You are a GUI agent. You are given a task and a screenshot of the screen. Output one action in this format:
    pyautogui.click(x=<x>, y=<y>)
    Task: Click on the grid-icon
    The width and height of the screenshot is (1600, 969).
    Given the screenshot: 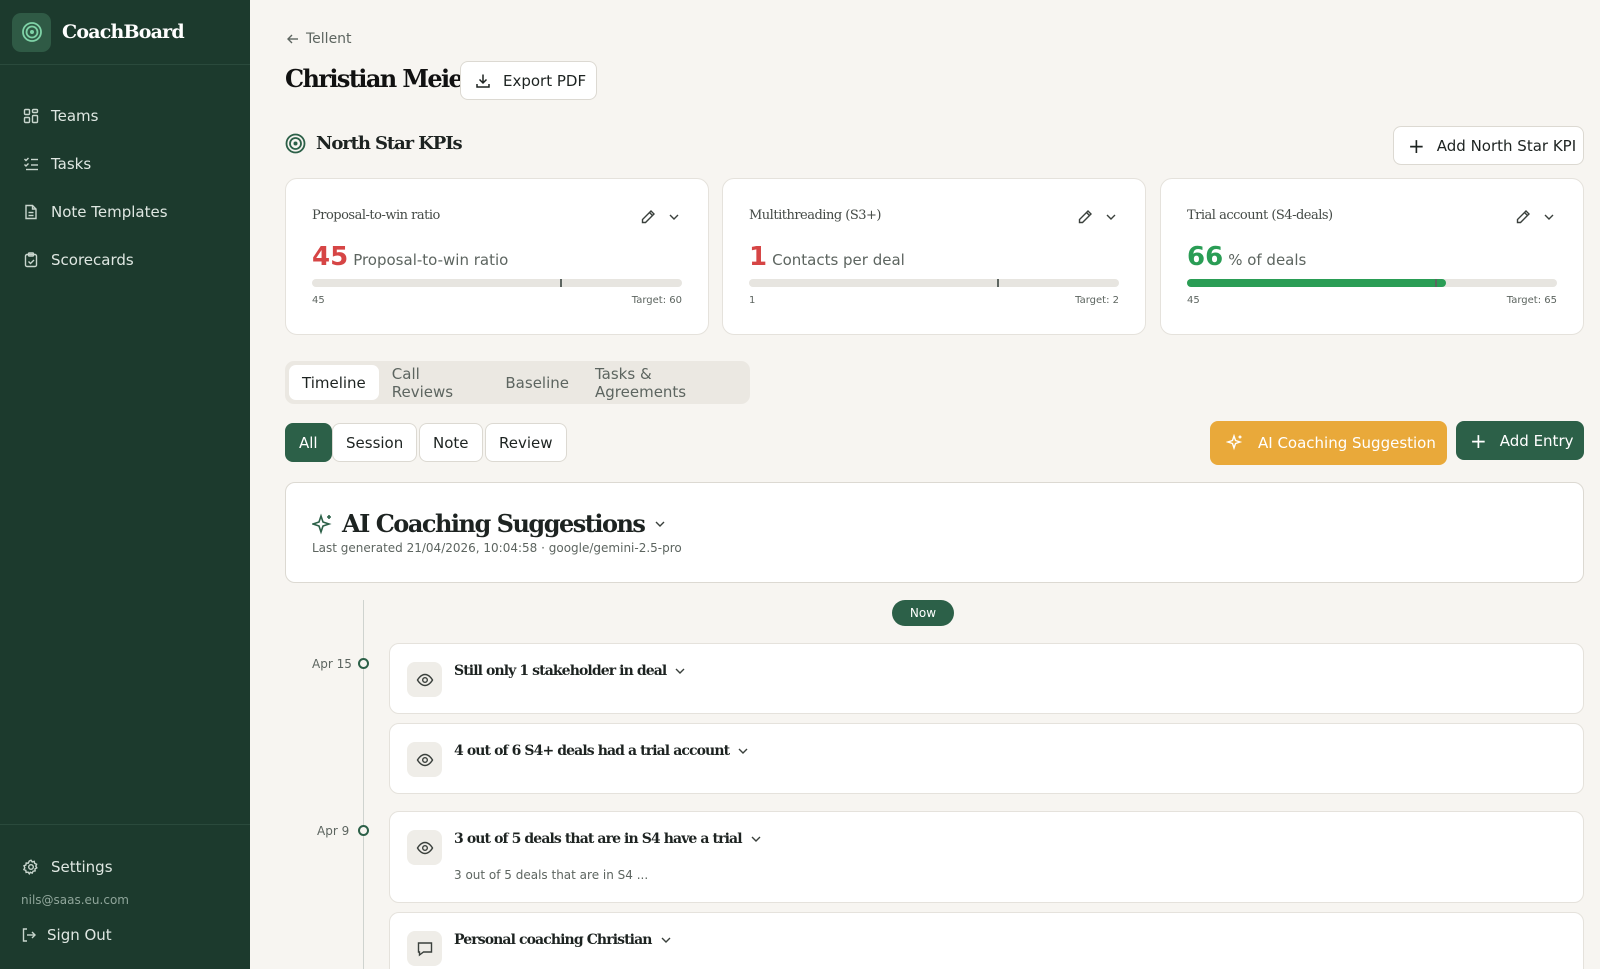 What is the action you would take?
    pyautogui.click(x=31, y=116)
    